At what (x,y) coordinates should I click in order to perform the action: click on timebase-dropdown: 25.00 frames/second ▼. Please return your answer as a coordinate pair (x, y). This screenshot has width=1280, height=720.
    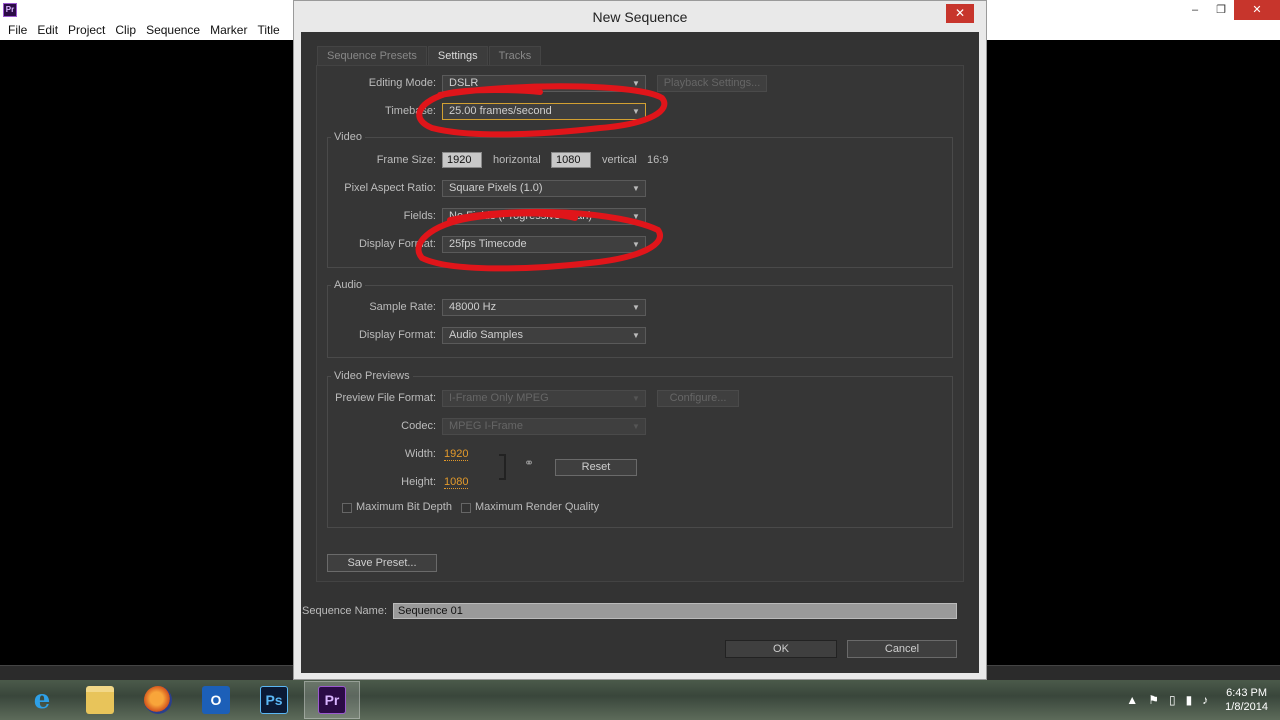
    Looking at the image, I should click on (544, 111).